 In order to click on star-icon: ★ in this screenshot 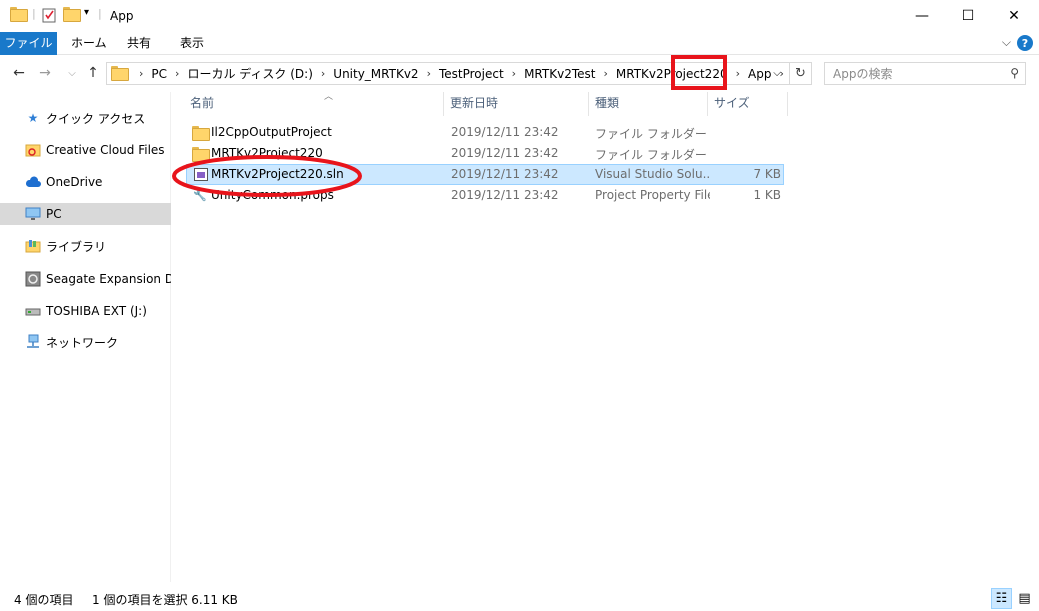, I will do `click(33, 118)`.